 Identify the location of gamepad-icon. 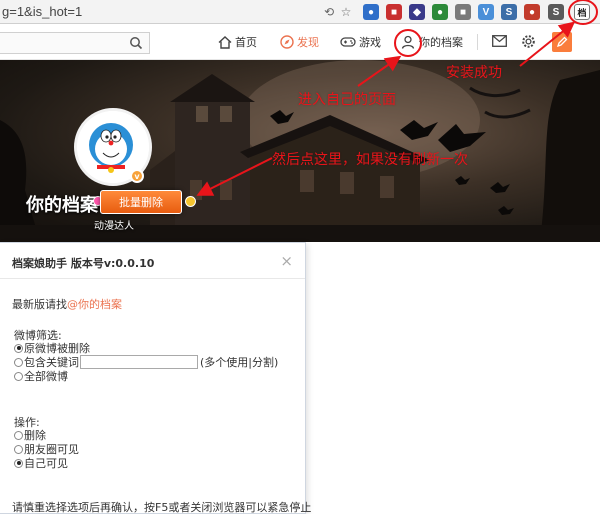
(348, 42).